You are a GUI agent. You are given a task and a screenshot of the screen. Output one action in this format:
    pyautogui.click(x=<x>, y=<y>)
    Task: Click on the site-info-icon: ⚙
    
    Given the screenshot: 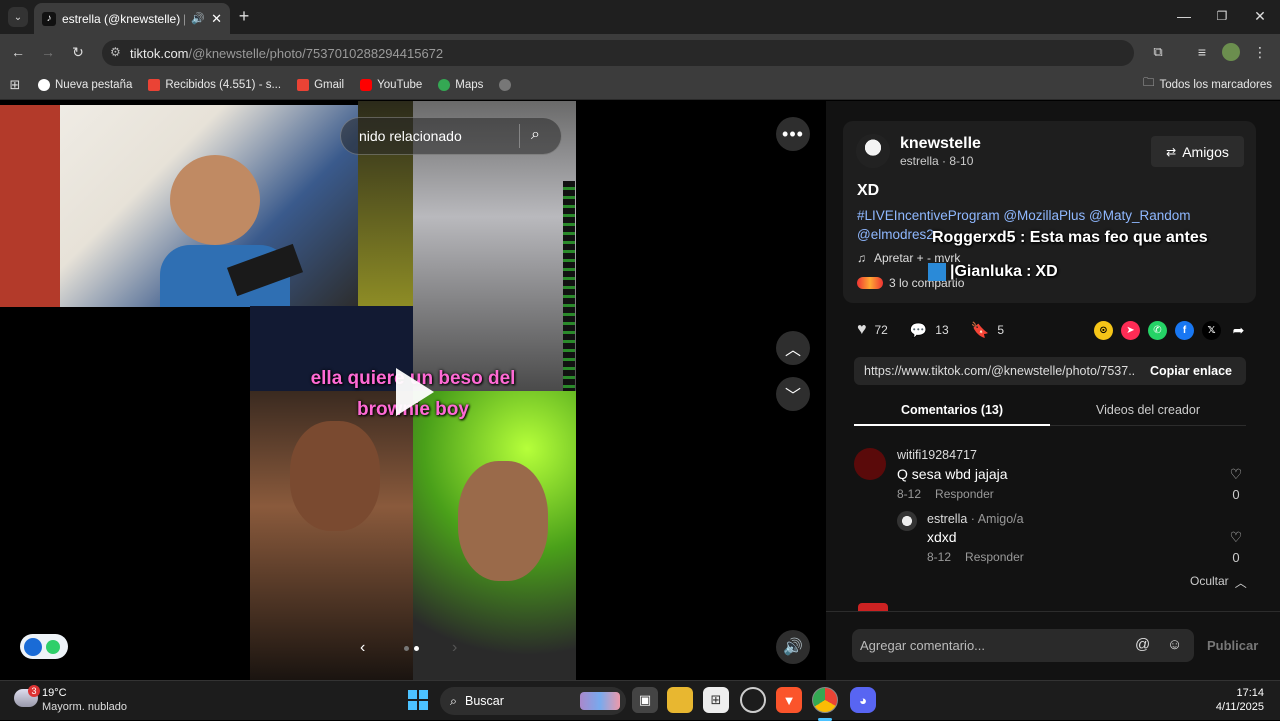 What is the action you would take?
    pyautogui.click(x=115, y=52)
    